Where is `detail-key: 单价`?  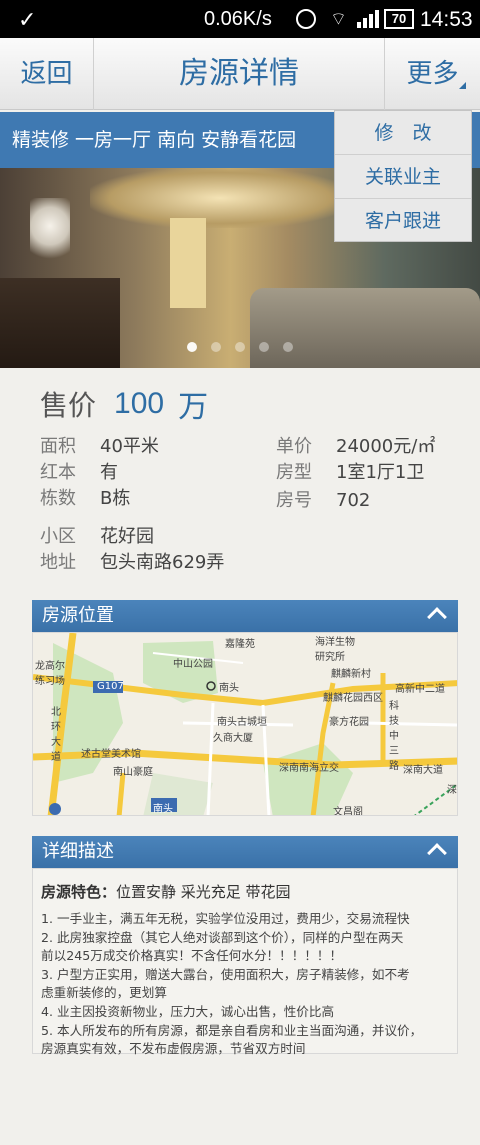 detail-key: 单价 is located at coordinates (294, 446).